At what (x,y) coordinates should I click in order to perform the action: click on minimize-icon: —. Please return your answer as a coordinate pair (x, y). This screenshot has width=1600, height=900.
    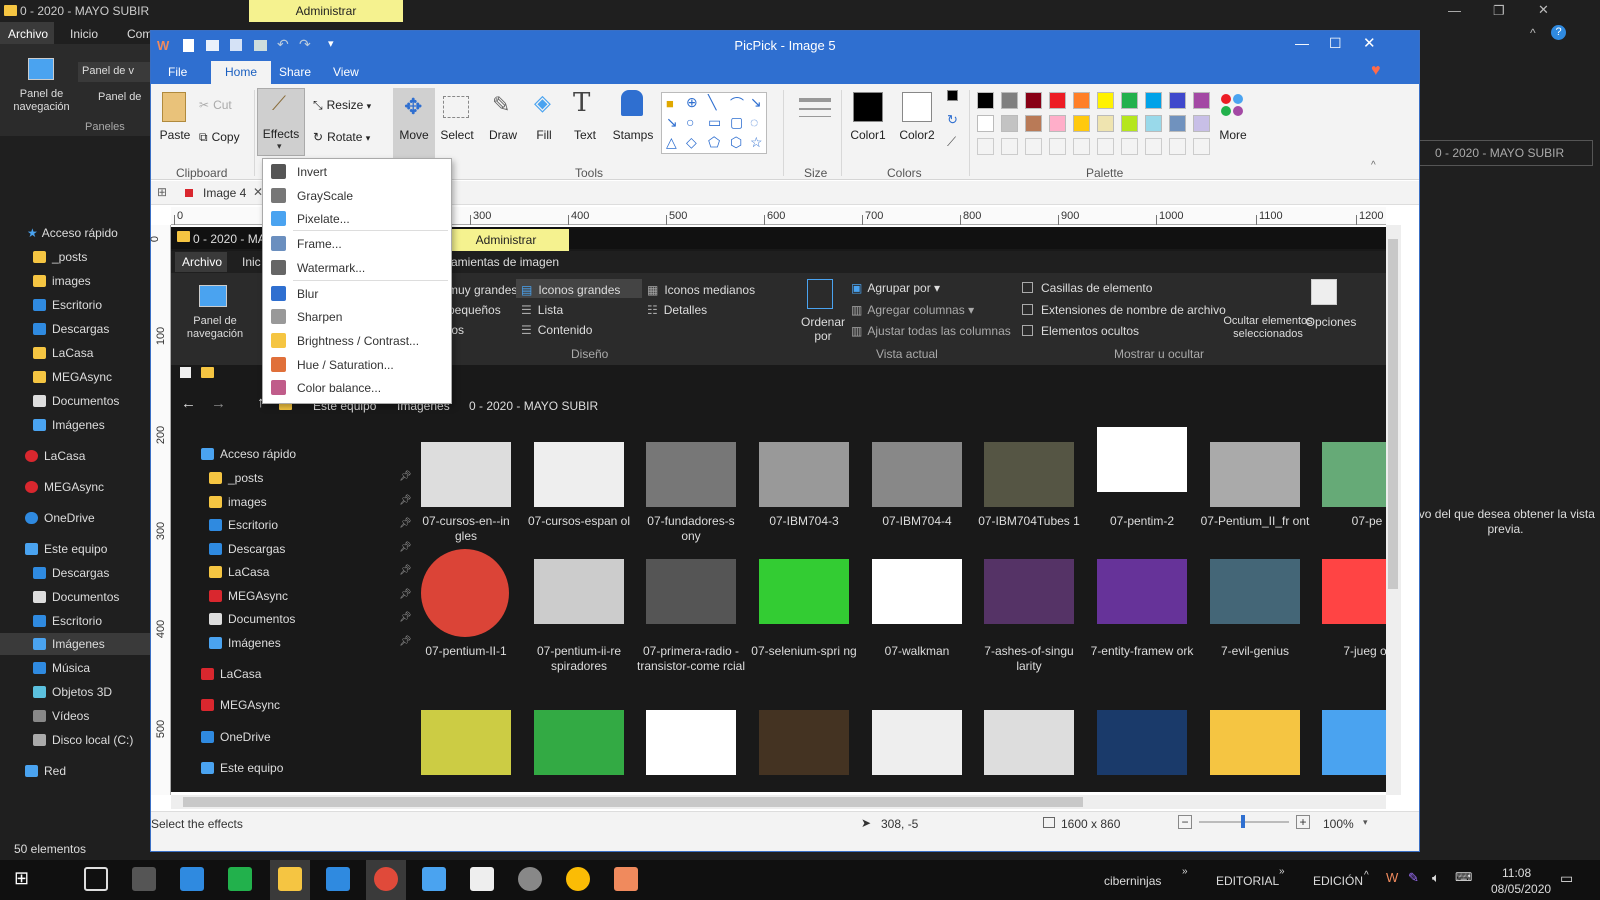
    Looking at the image, I should click on (1302, 43).